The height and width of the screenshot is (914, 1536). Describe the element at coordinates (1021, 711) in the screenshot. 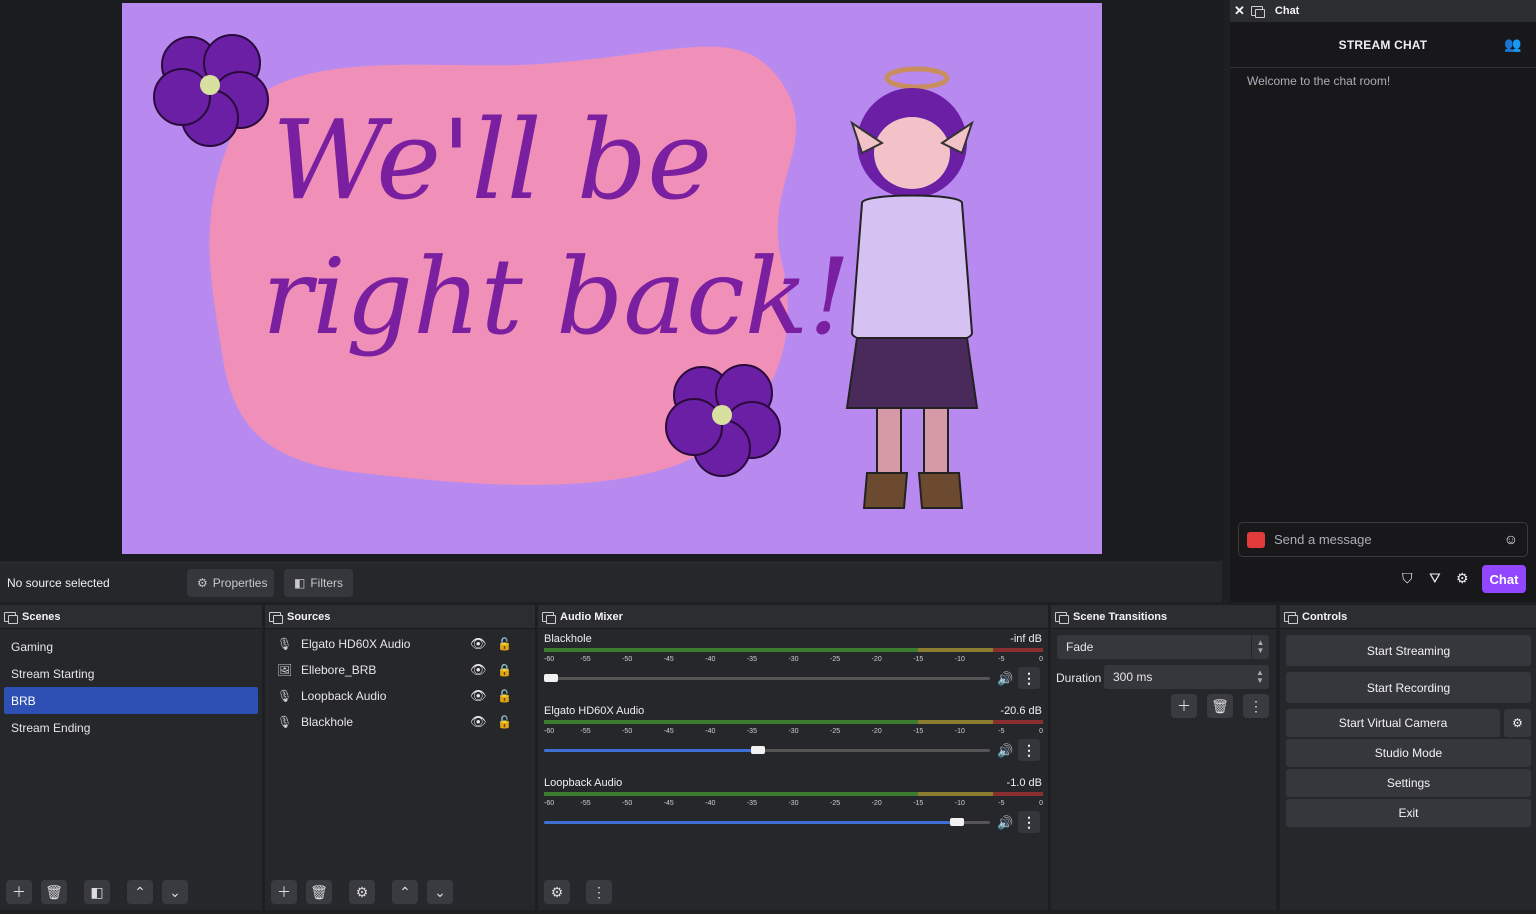

I see `channel-db-level: -20.6 dB` at that location.